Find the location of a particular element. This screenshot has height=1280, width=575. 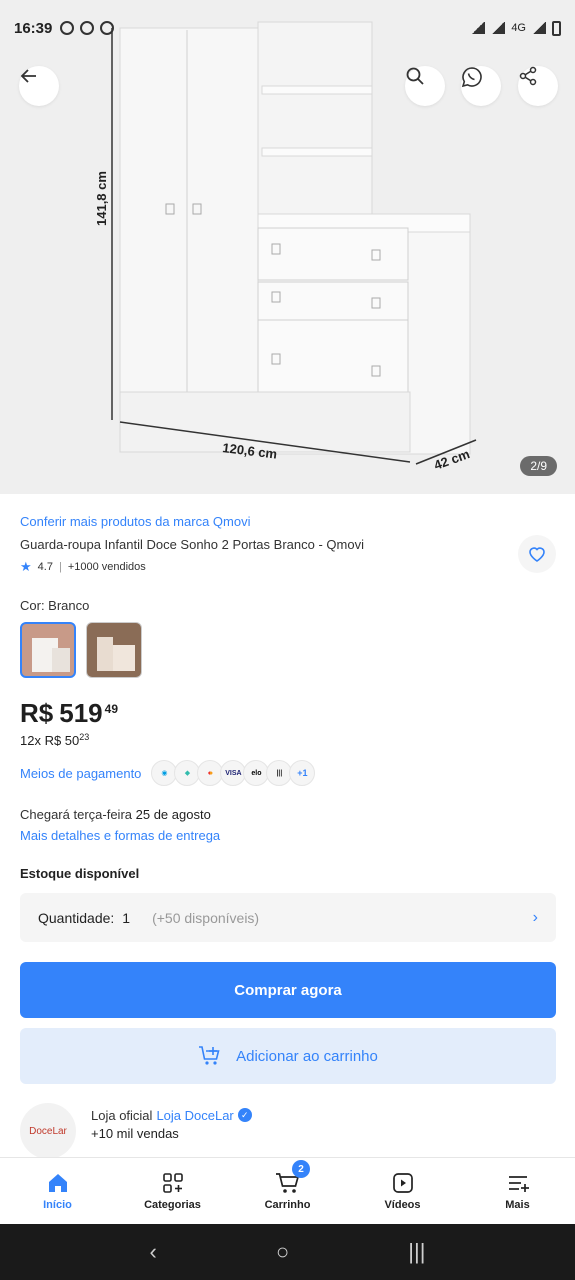

sold-count: +1000 vendidos is located at coordinates (106, 567).